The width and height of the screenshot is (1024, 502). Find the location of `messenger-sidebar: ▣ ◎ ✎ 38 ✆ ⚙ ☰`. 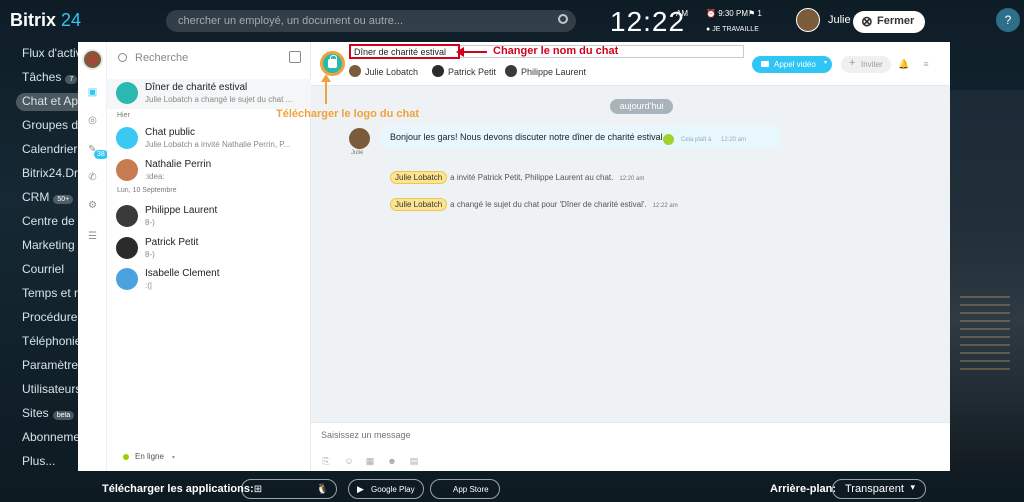

messenger-sidebar: ▣ ◎ ✎ 38 ✆ ⚙ ☰ is located at coordinates (93, 256).